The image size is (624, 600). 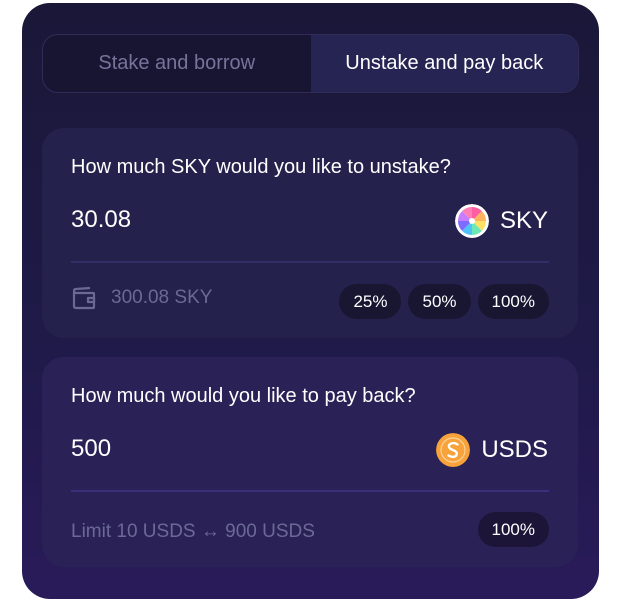 I want to click on unstake-question: How much SKY would you like to unstake?, so click(x=261, y=167).